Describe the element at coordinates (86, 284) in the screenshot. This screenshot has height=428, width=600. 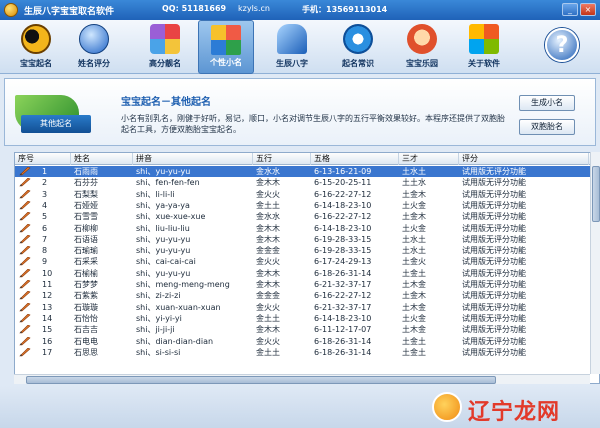
I see `table-cell: 石梦梦` at that location.